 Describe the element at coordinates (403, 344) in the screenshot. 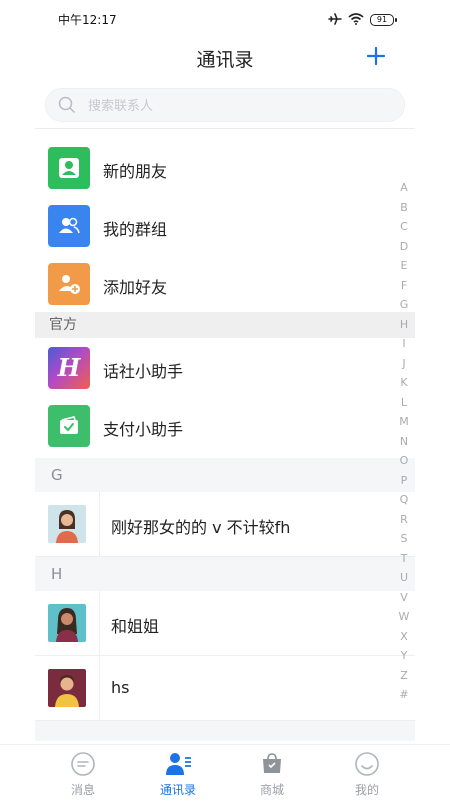

I see `index-letter: I` at that location.